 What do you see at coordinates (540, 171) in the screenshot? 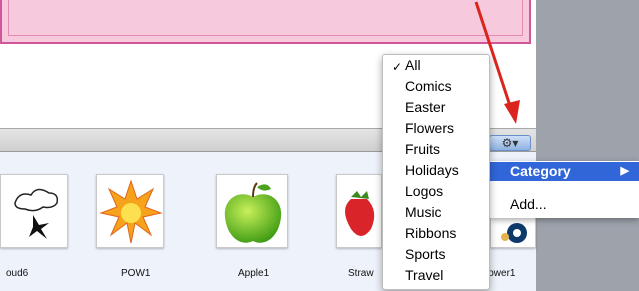
I see `menu-item-label: Category` at bounding box center [540, 171].